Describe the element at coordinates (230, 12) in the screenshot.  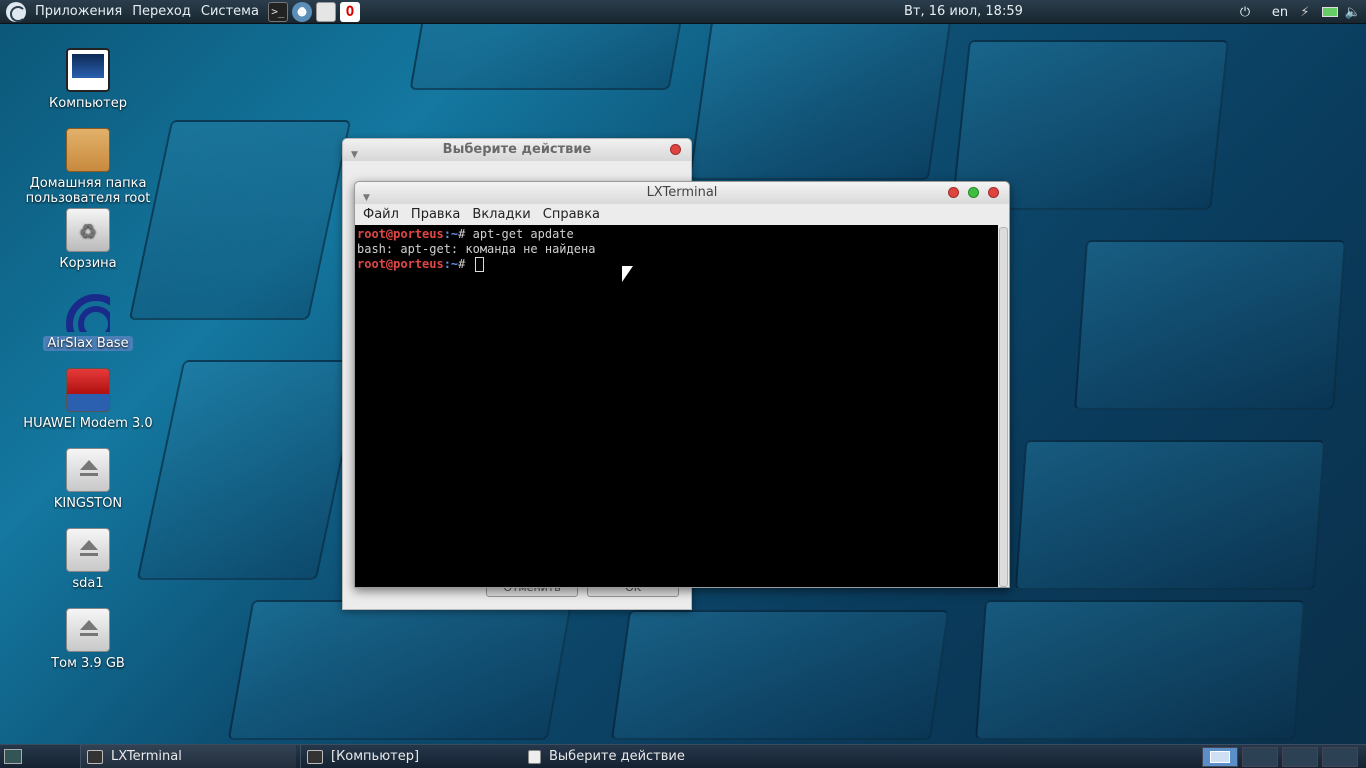
I see `menu-system: Система` at that location.